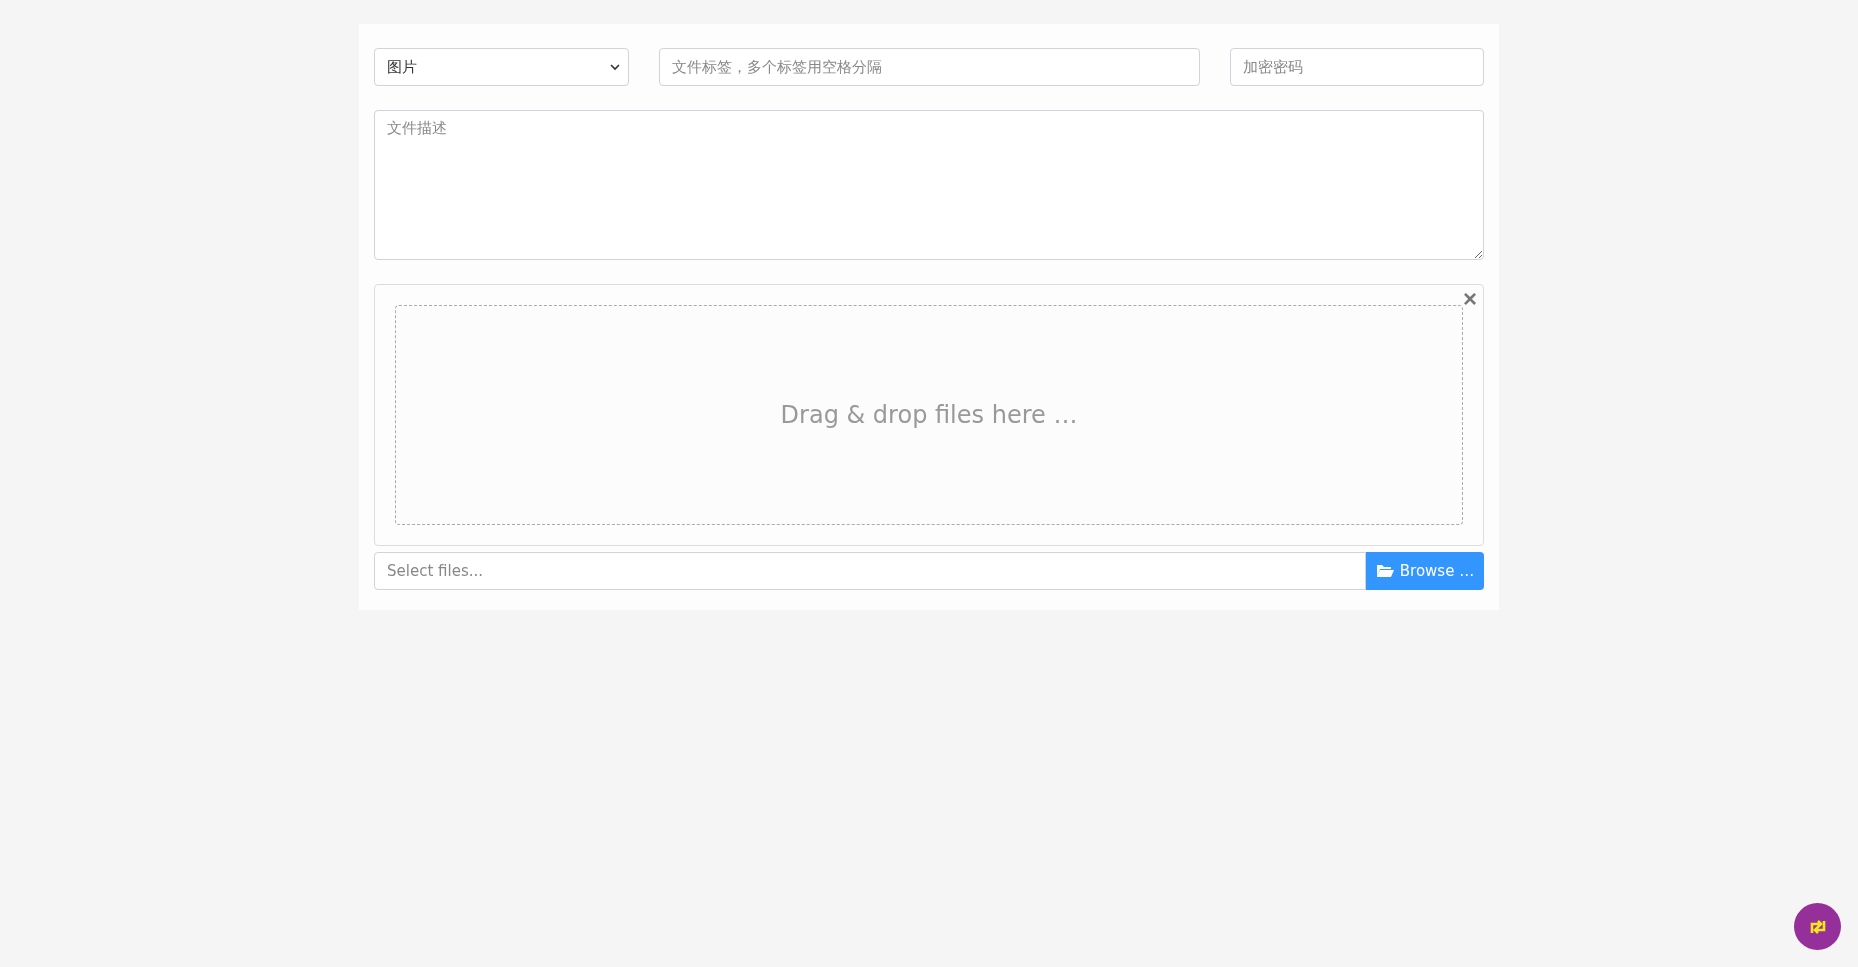 This screenshot has width=1858, height=967. I want to click on category-select: 图片, so click(501, 67).